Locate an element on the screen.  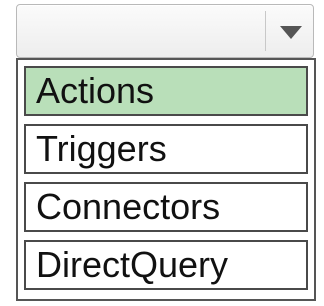
dropdown-option-connectors: Connectors is located at coordinates (166, 207).